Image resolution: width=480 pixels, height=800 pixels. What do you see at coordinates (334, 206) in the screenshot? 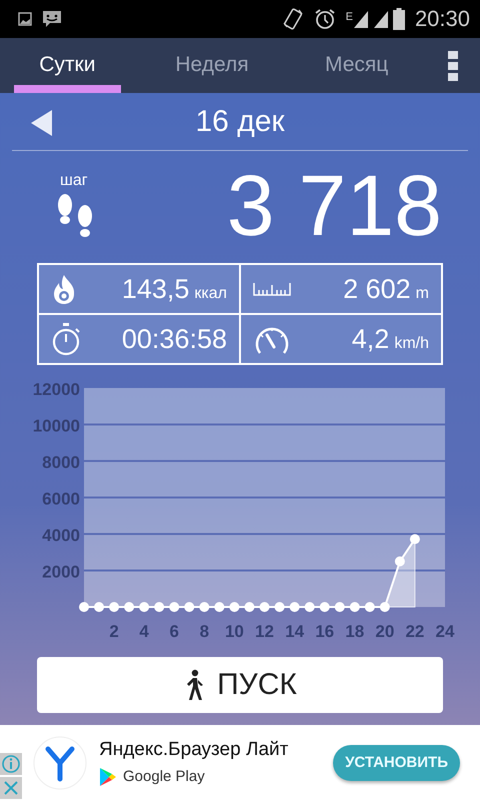
I see `step-count: 3 718` at bounding box center [334, 206].